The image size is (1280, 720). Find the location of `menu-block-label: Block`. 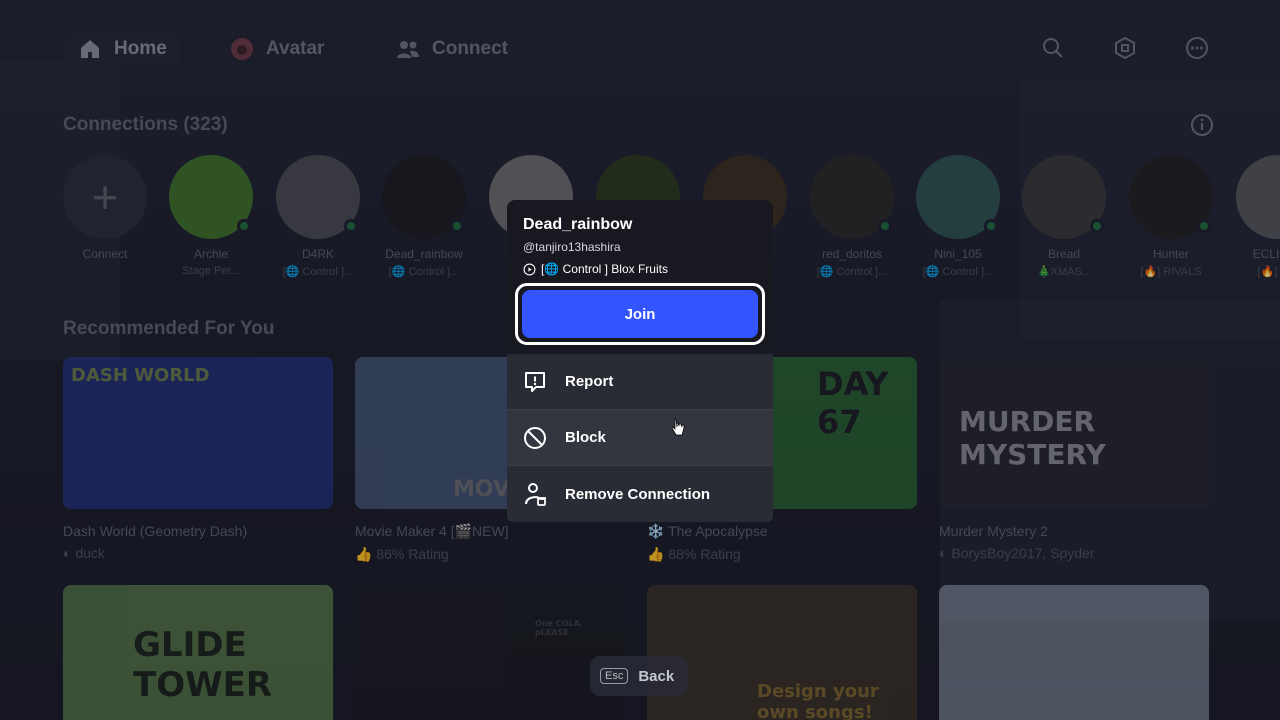

menu-block-label: Block is located at coordinates (585, 437).